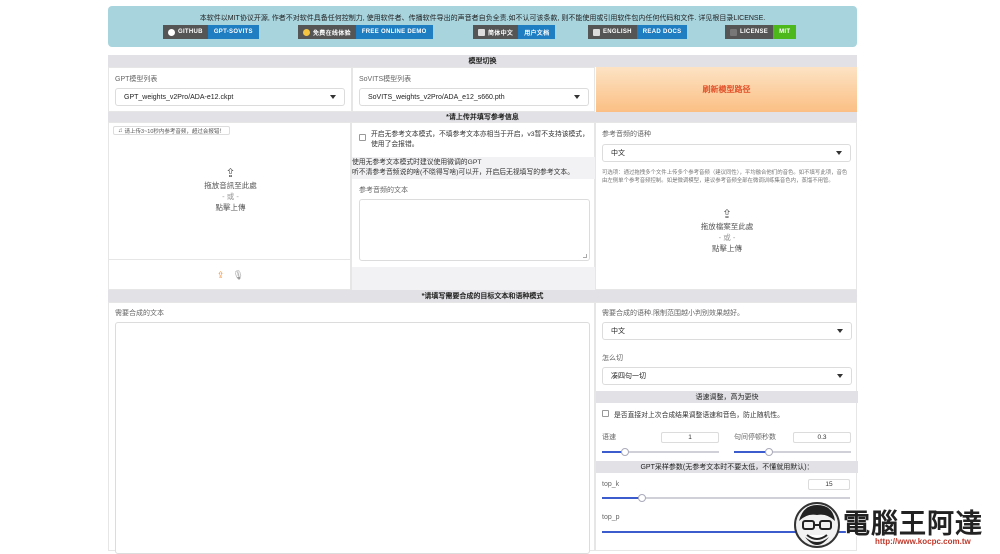 The height and width of the screenshot is (554, 1000). I want to click on free-mode-note-1: 使用无参考文本模式时建议使用微调的GPT, so click(417, 162).